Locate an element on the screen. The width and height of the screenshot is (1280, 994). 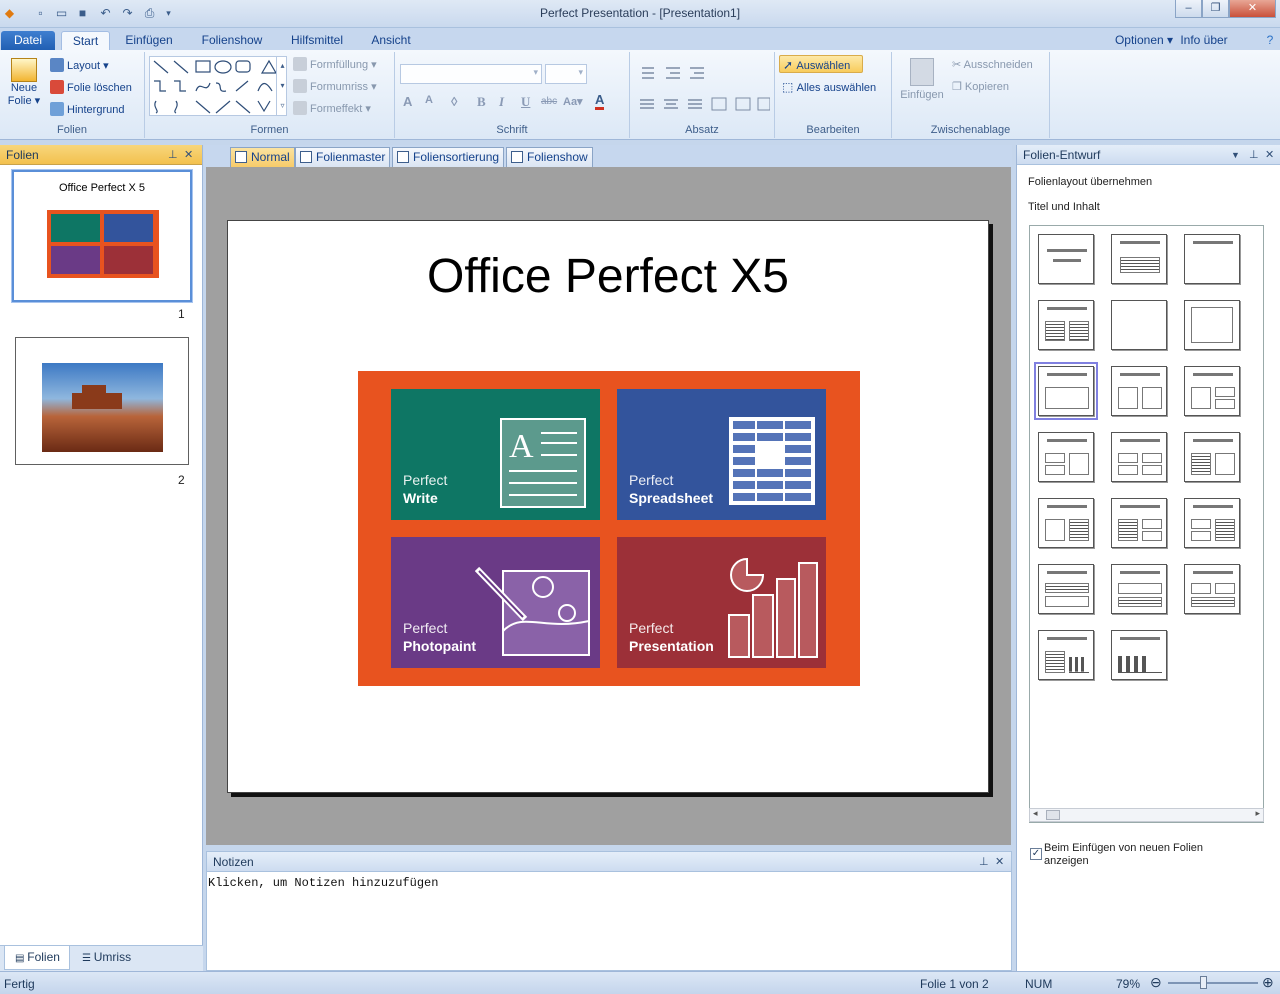
layout-content-over-text is located at coordinates (1139, 589).